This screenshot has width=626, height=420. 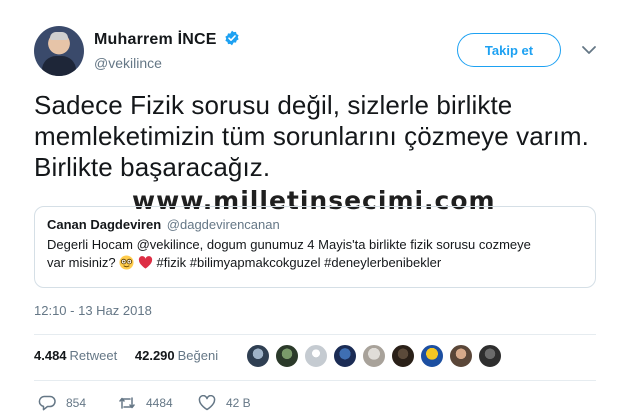 What do you see at coordinates (127, 403) in the screenshot?
I see `retweet-icon` at bounding box center [127, 403].